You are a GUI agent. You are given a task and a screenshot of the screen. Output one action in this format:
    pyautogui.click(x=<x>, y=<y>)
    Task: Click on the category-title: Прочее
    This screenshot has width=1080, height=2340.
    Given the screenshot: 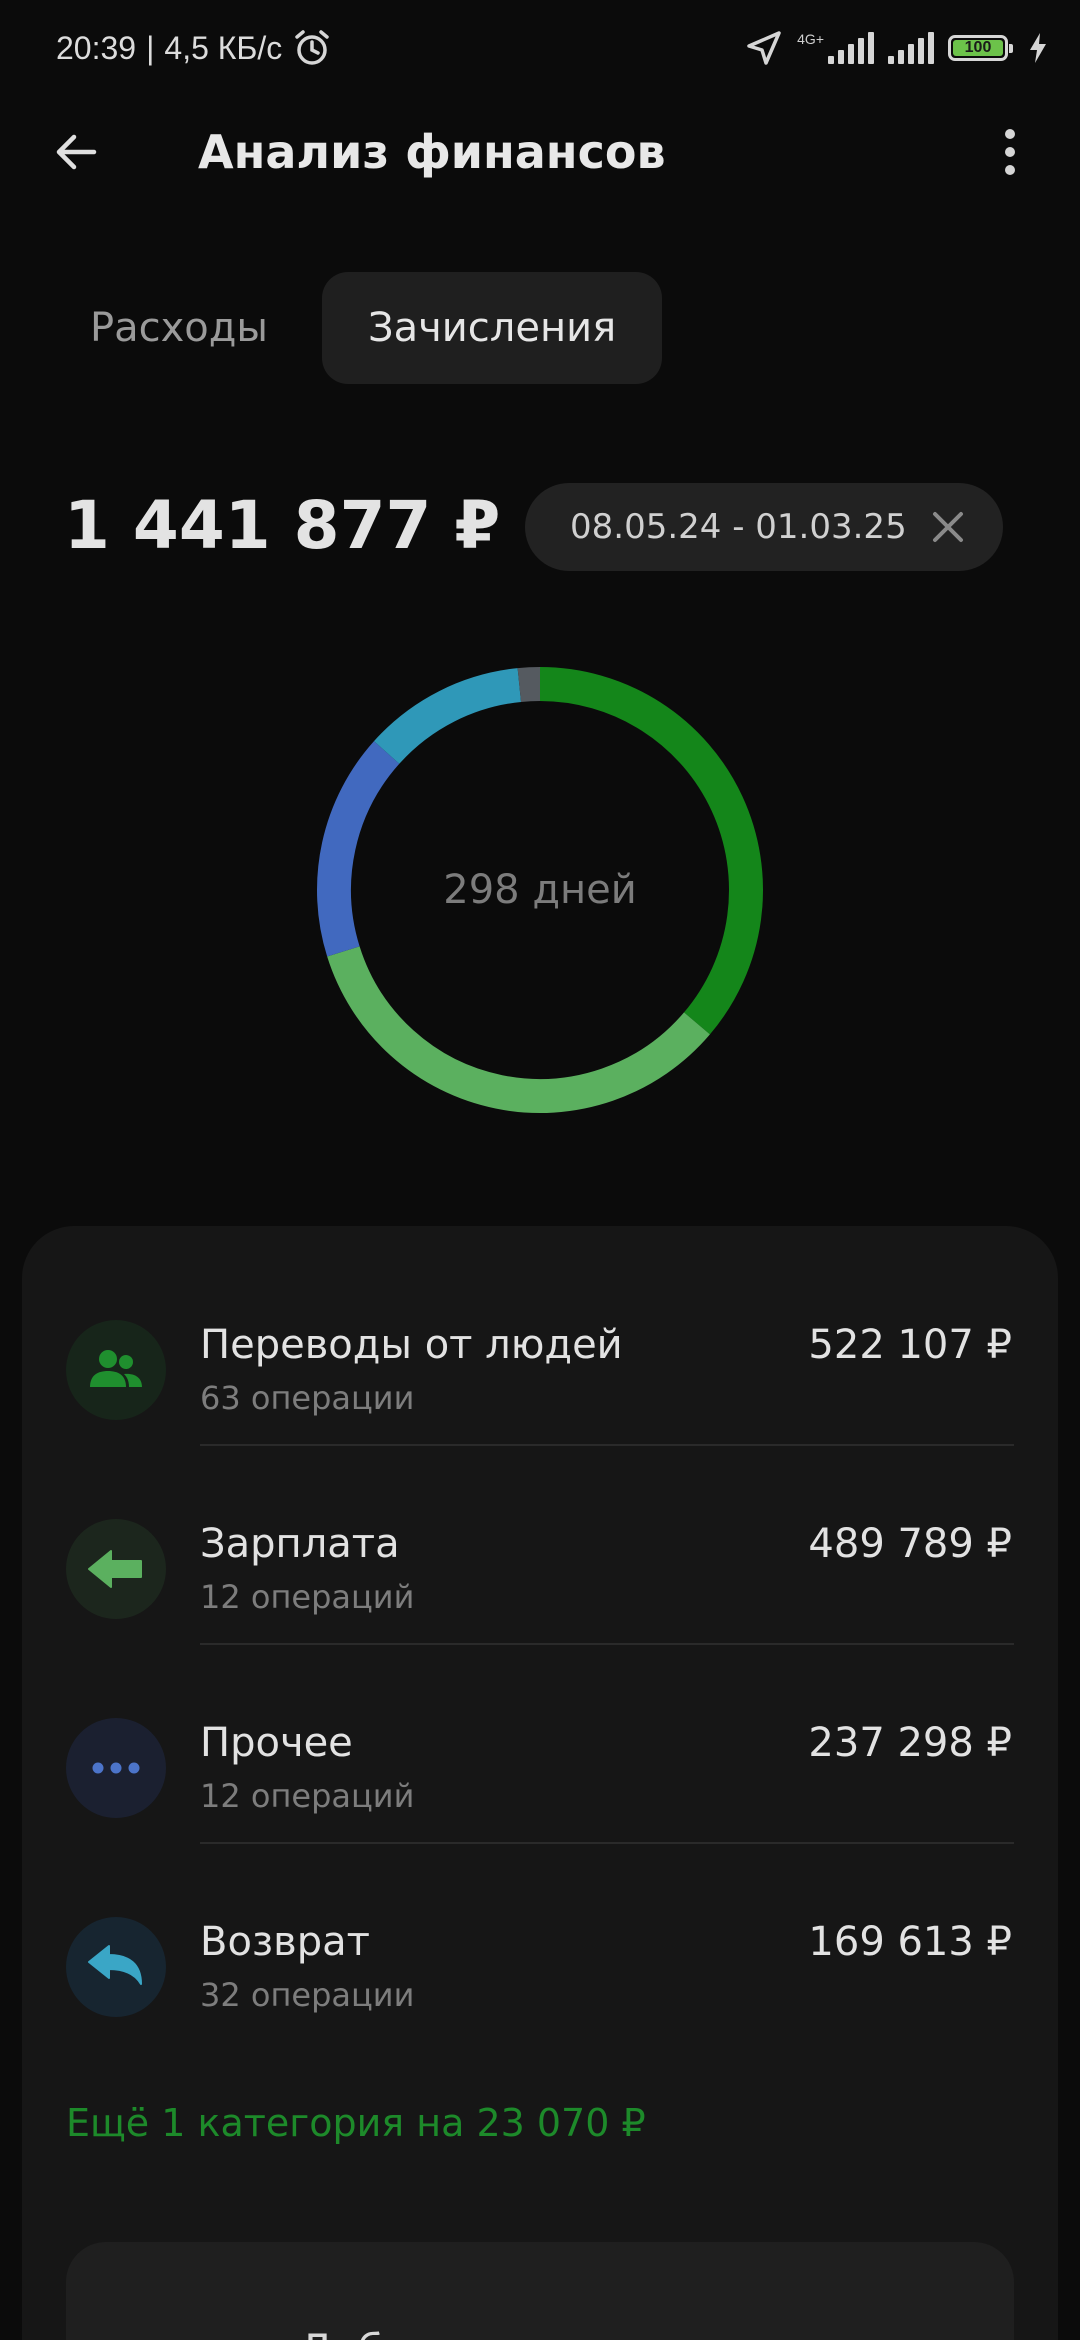 What is the action you would take?
    pyautogui.click(x=276, y=1743)
    